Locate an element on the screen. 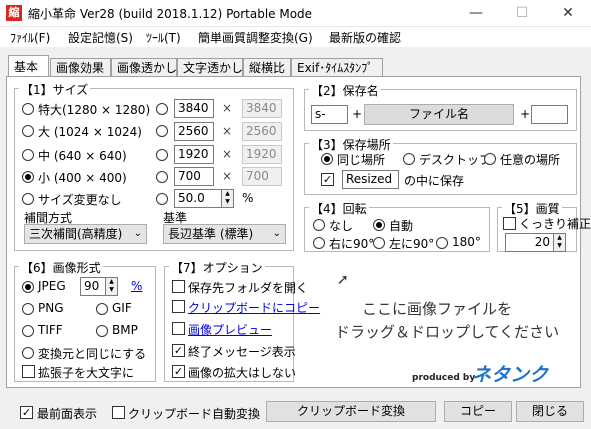 This screenshot has width=591, height=429. custom3-width-input: 1920 is located at coordinates (194, 154).